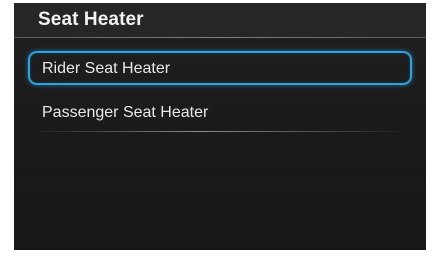 This screenshot has width=432, height=253. I want to click on header-bar: Seat Heater, so click(220, 20).